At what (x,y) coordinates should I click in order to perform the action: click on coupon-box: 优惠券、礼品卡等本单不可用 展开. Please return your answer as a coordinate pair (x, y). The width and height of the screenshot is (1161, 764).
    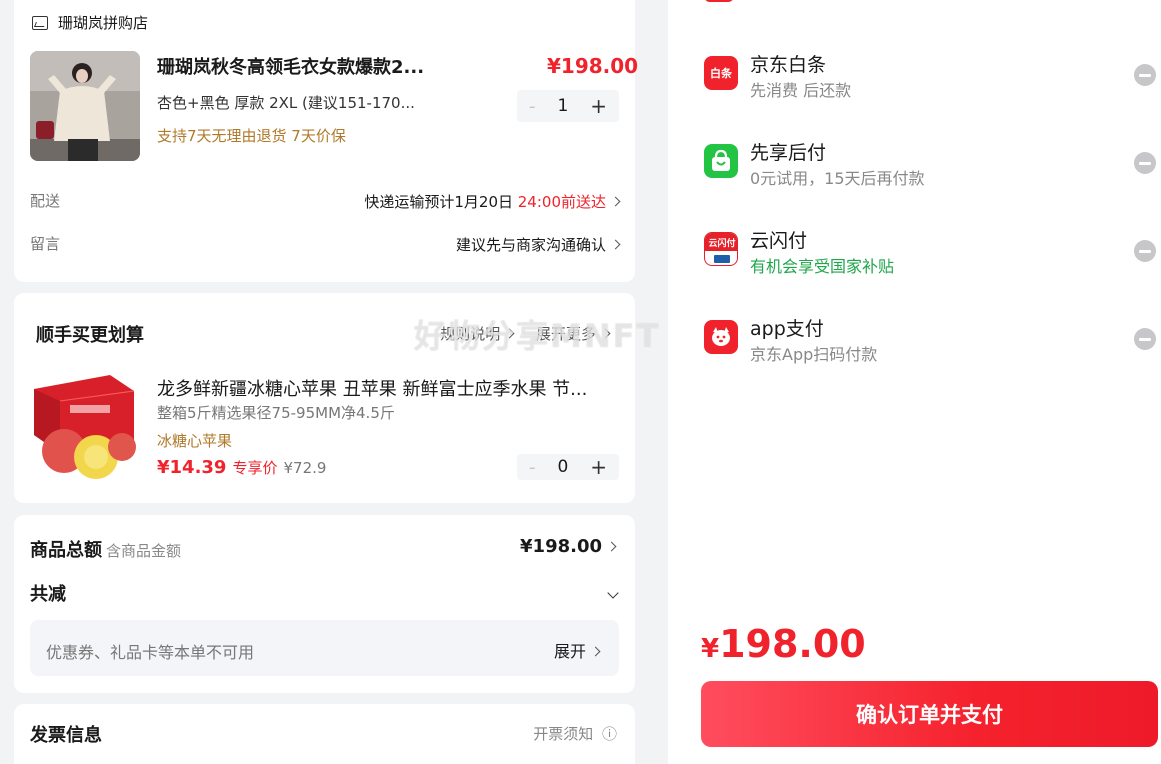
    Looking at the image, I should click on (324, 648).